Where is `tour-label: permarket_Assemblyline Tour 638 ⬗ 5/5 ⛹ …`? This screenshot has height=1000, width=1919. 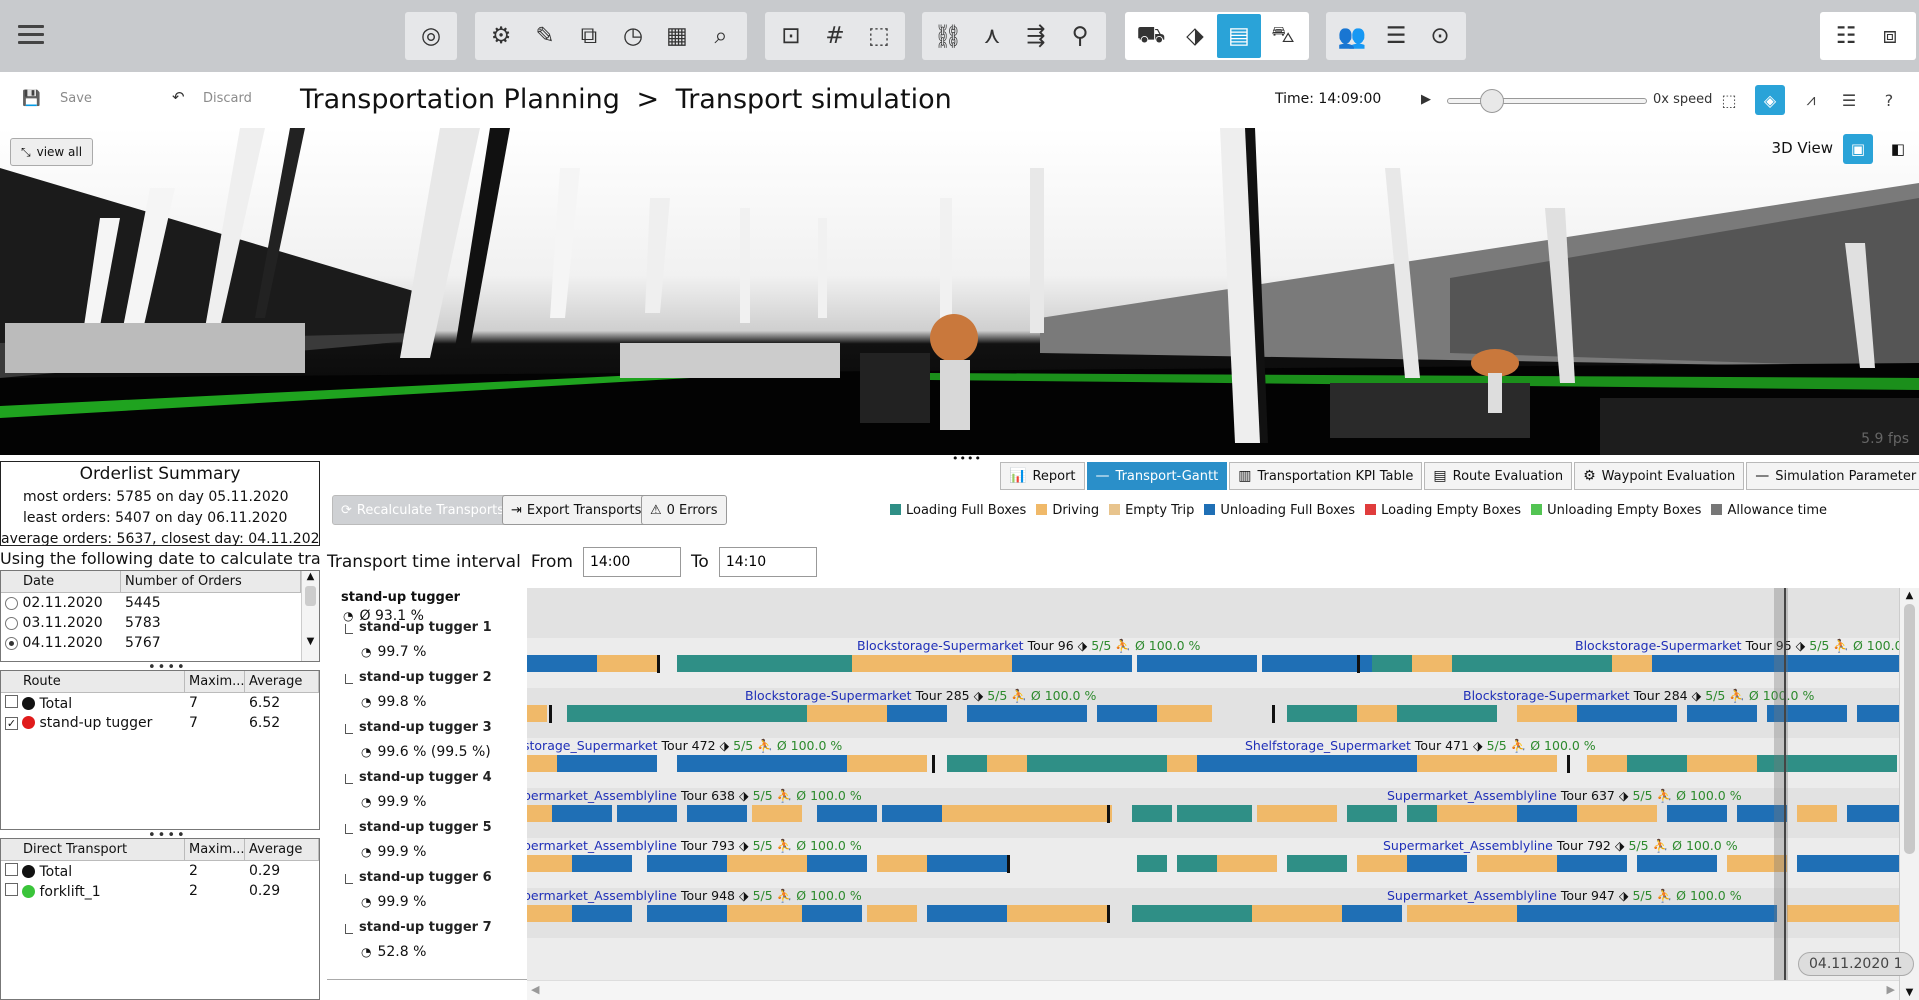
tour-label: permarket_Assemblyline Tour 638 ⬗ 5/5 ⛹ … is located at coordinates (694, 796).